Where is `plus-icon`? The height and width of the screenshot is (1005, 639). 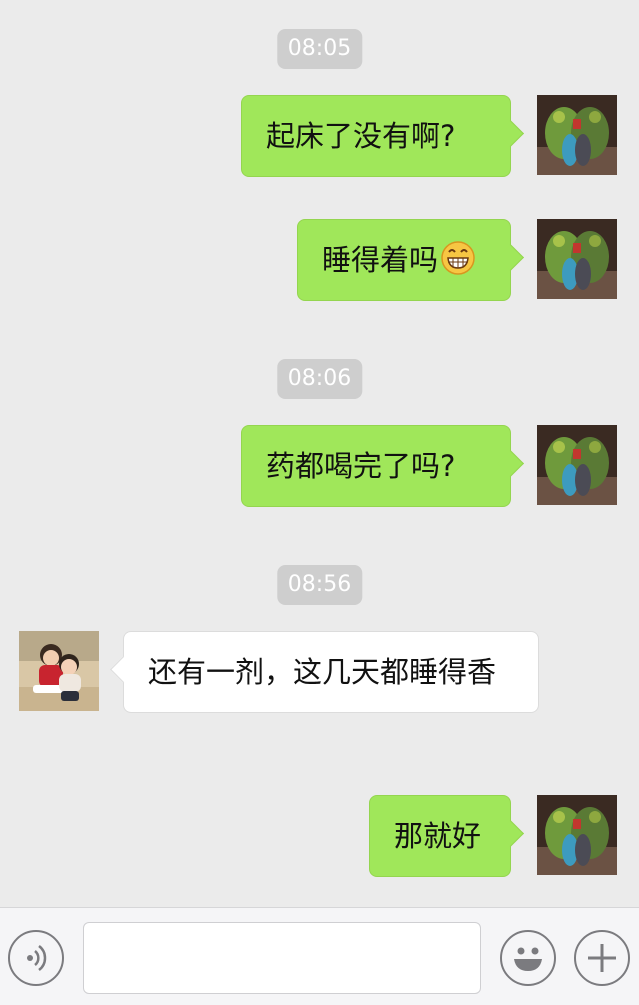
plus-icon is located at coordinates (602, 958).